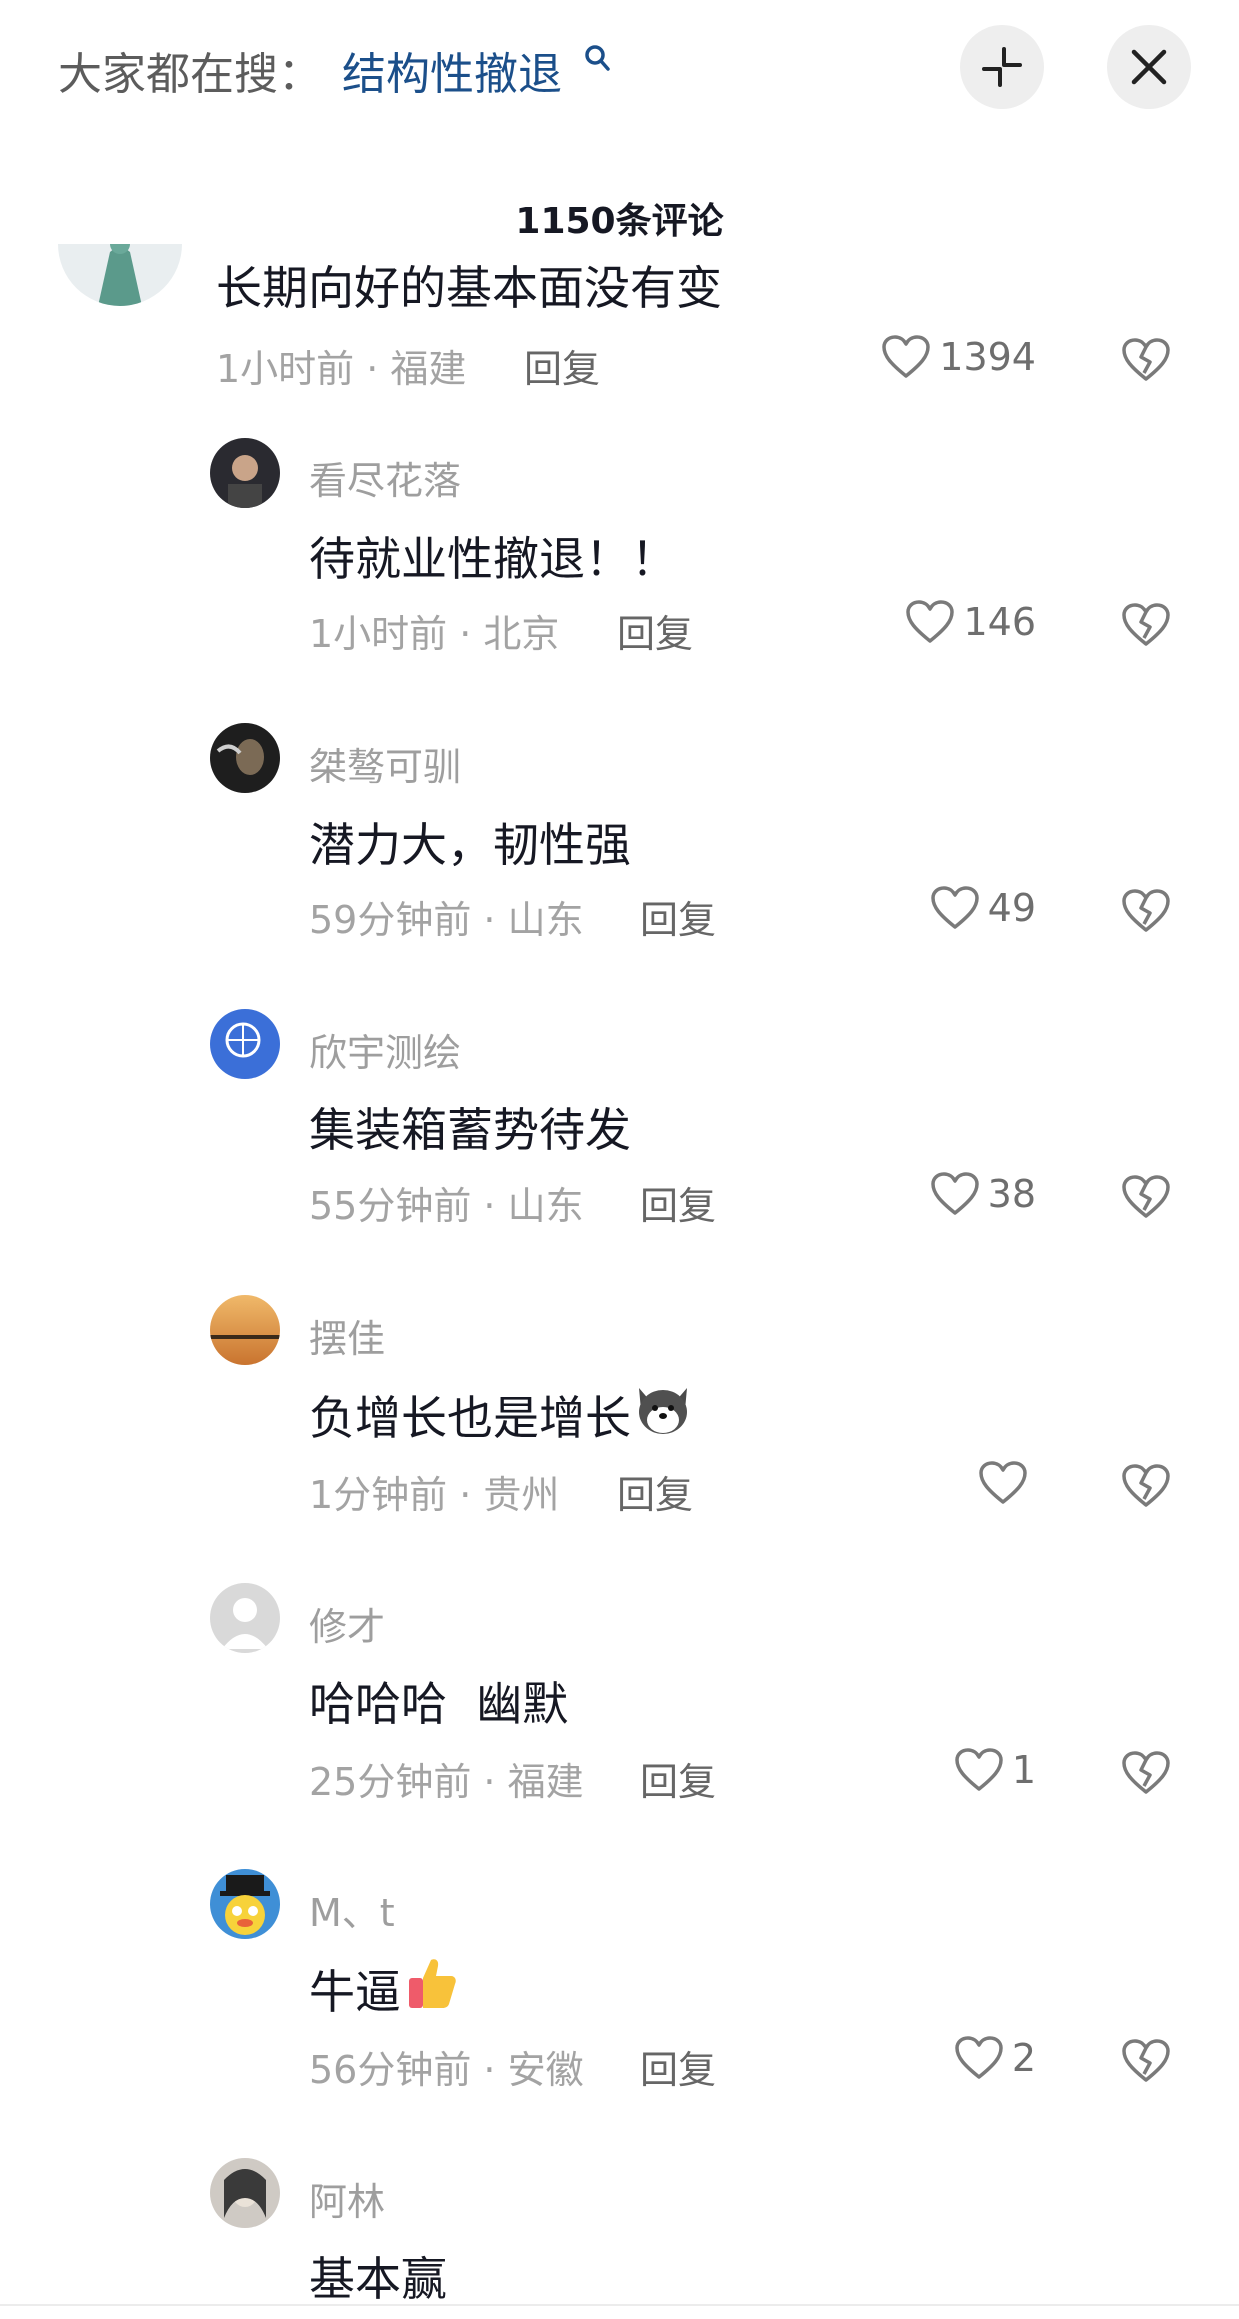 Image resolution: width=1239 pixels, height=2319 pixels. What do you see at coordinates (999, 622) in the screenshot?
I see `like-count: 146` at bounding box center [999, 622].